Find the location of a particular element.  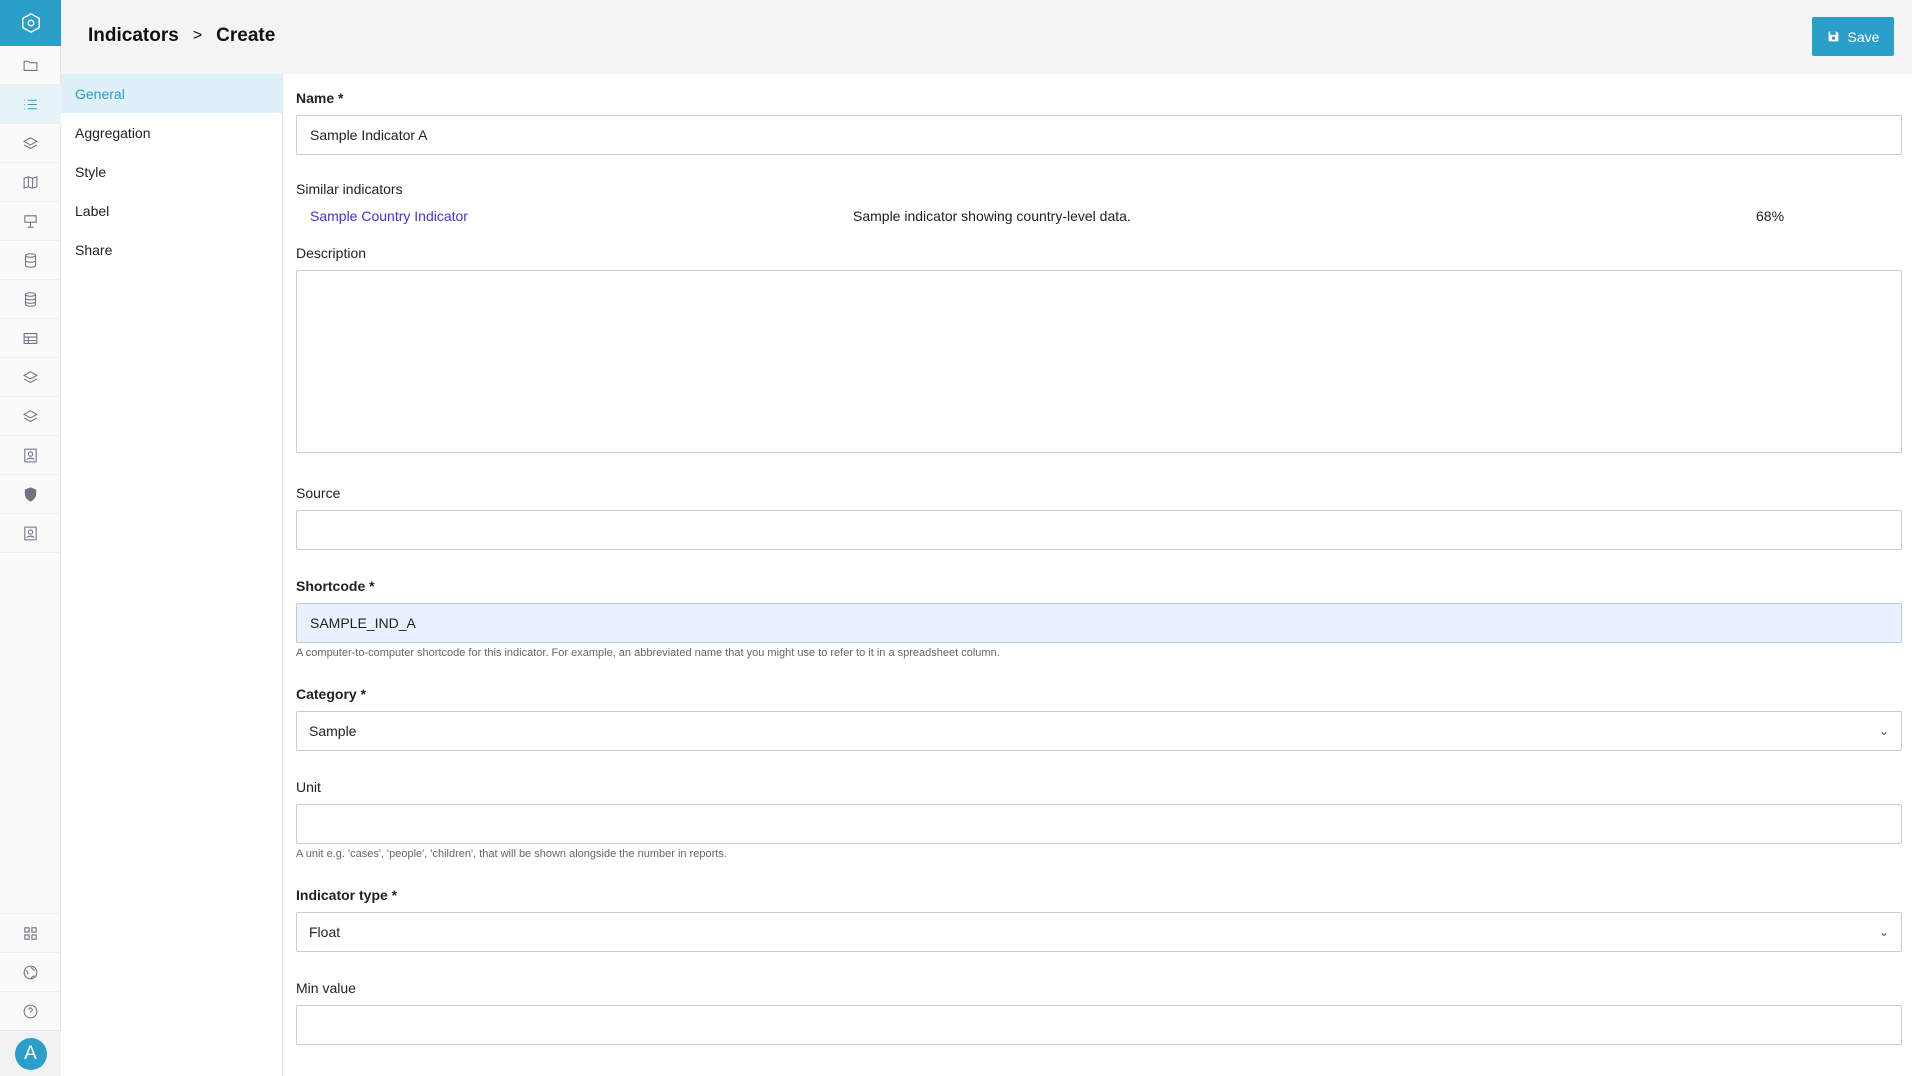

shield-icon is located at coordinates (30, 494).